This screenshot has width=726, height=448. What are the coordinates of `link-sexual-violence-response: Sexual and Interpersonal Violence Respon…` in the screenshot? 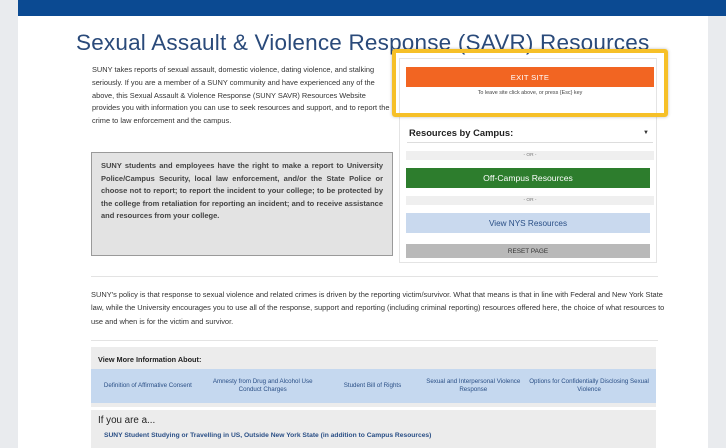 It's located at (473, 386).